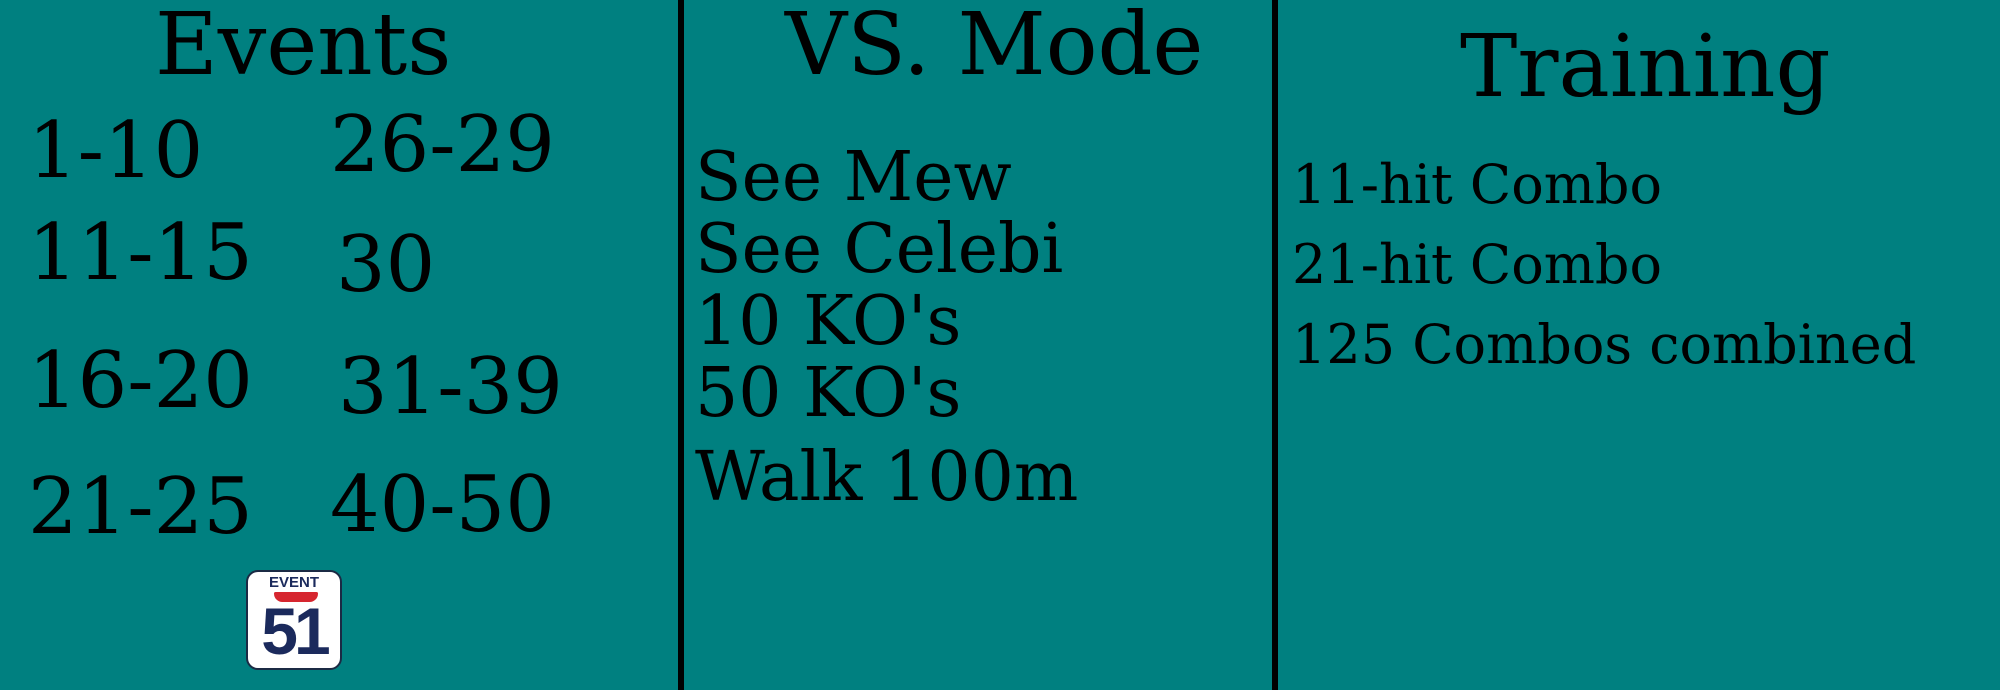  What do you see at coordinates (293, 582) in the screenshot?
I see `logo-word: EVENT` at bounding box center [293, 582].